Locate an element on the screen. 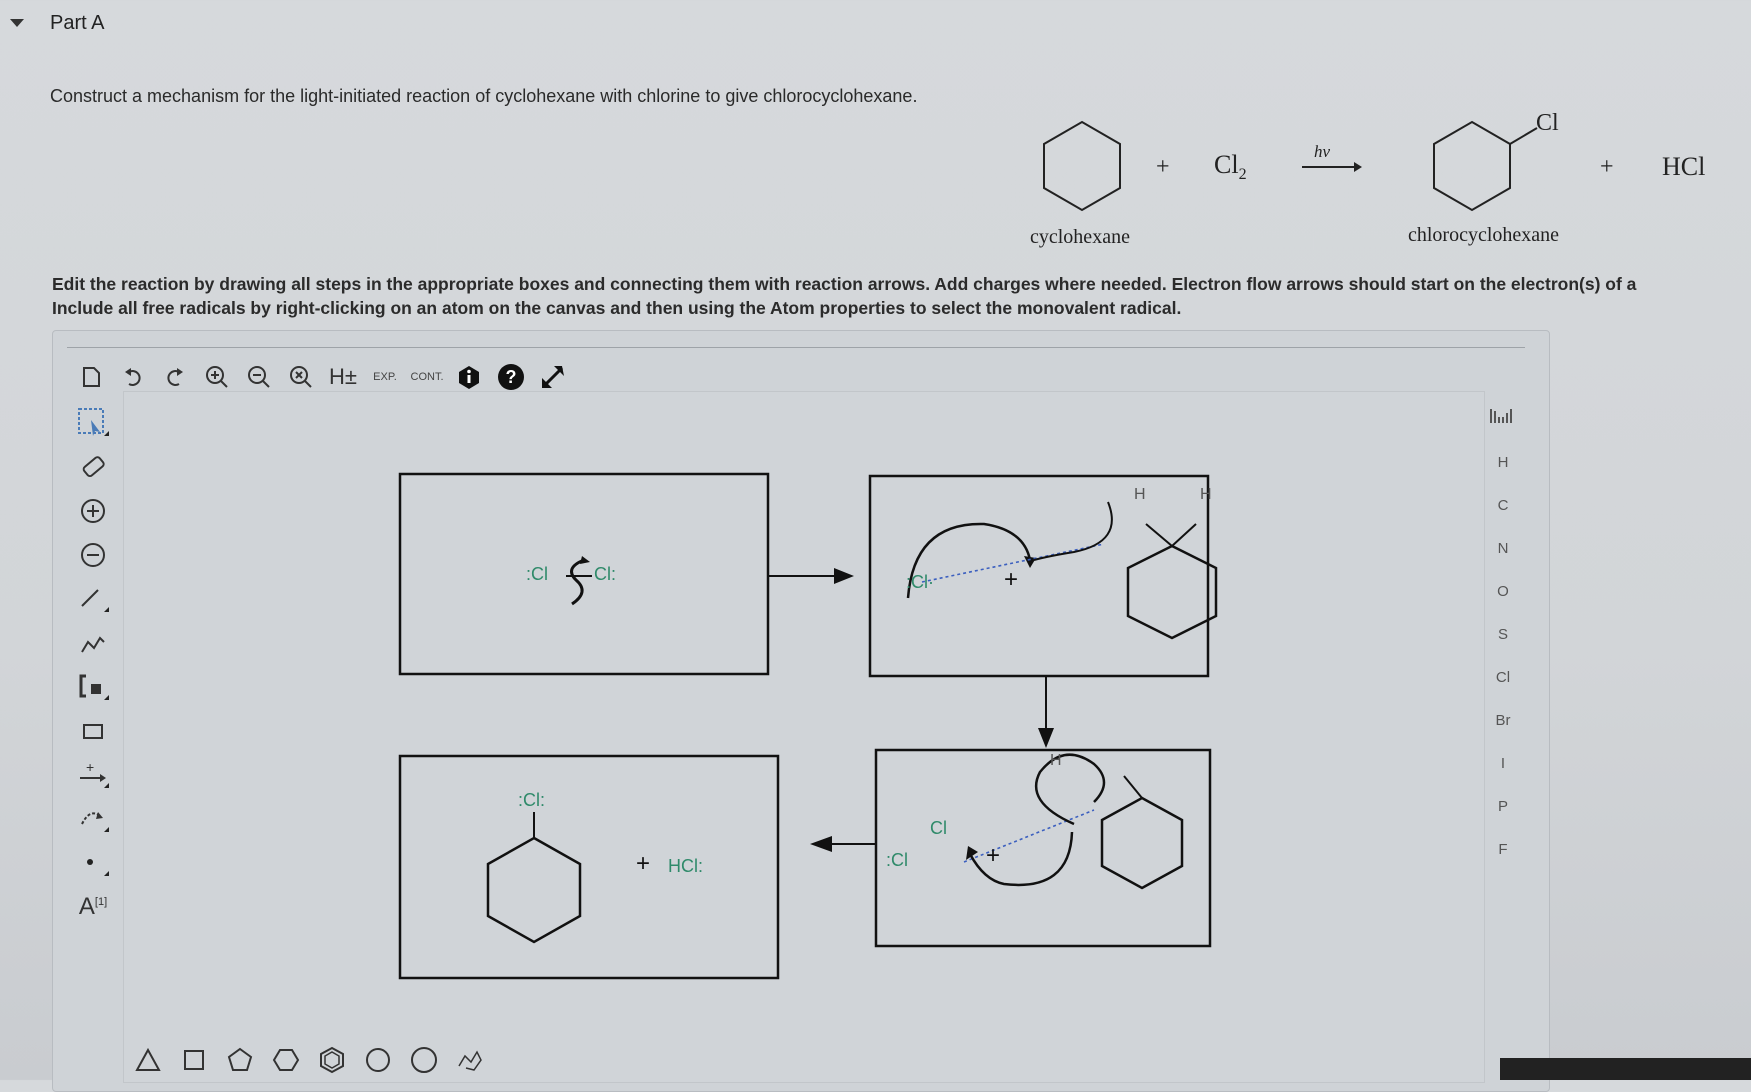 The image size is (1751, 1092). reaction-arrow-tool: + is located at coordinates (93, 775).